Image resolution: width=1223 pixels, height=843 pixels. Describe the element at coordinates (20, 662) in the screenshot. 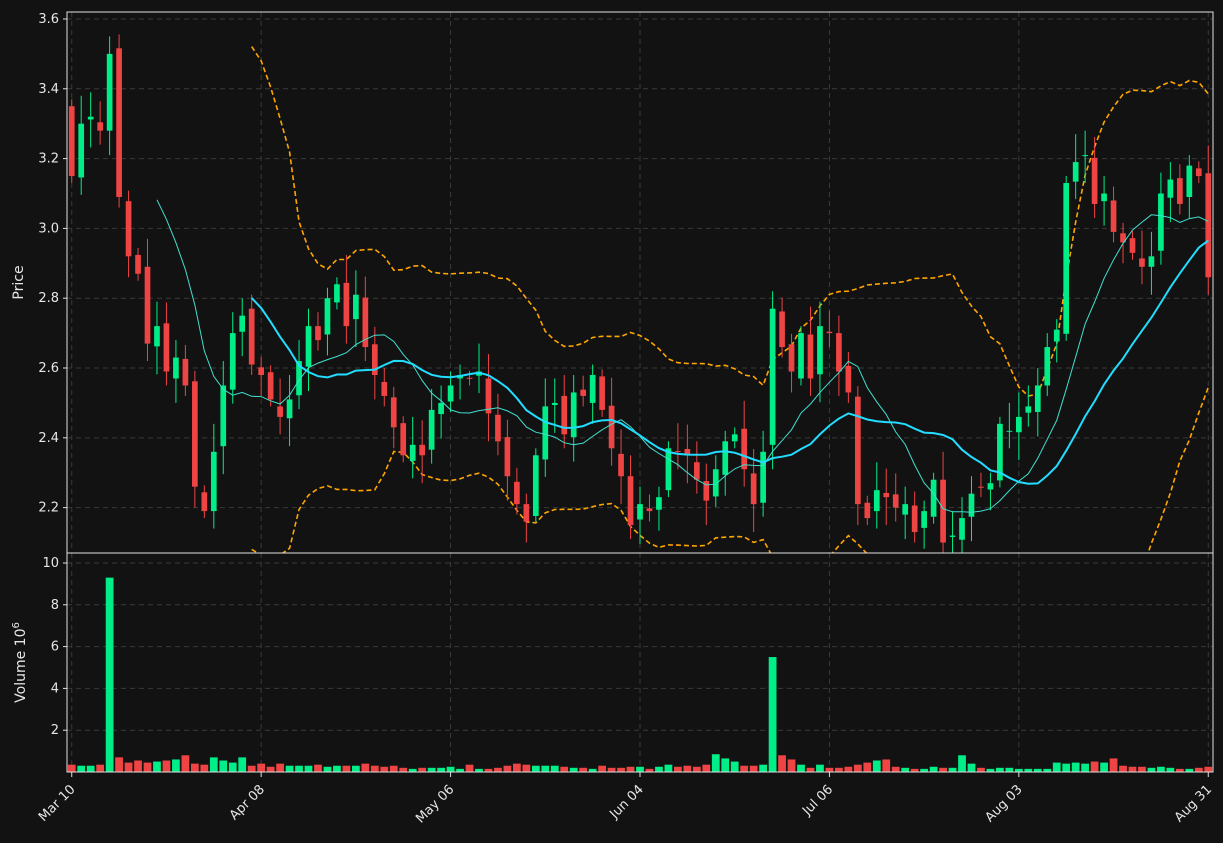

I see `volume-axis-title: Volume 106` at that location.